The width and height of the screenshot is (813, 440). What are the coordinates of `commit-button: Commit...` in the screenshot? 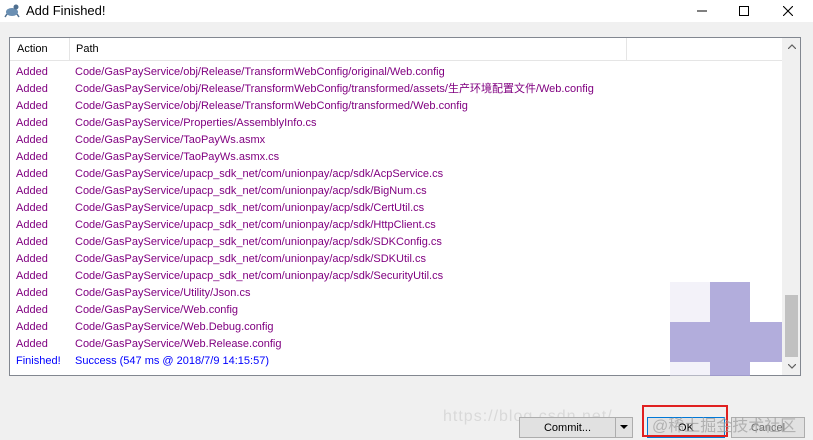 It's located at (567, 427).